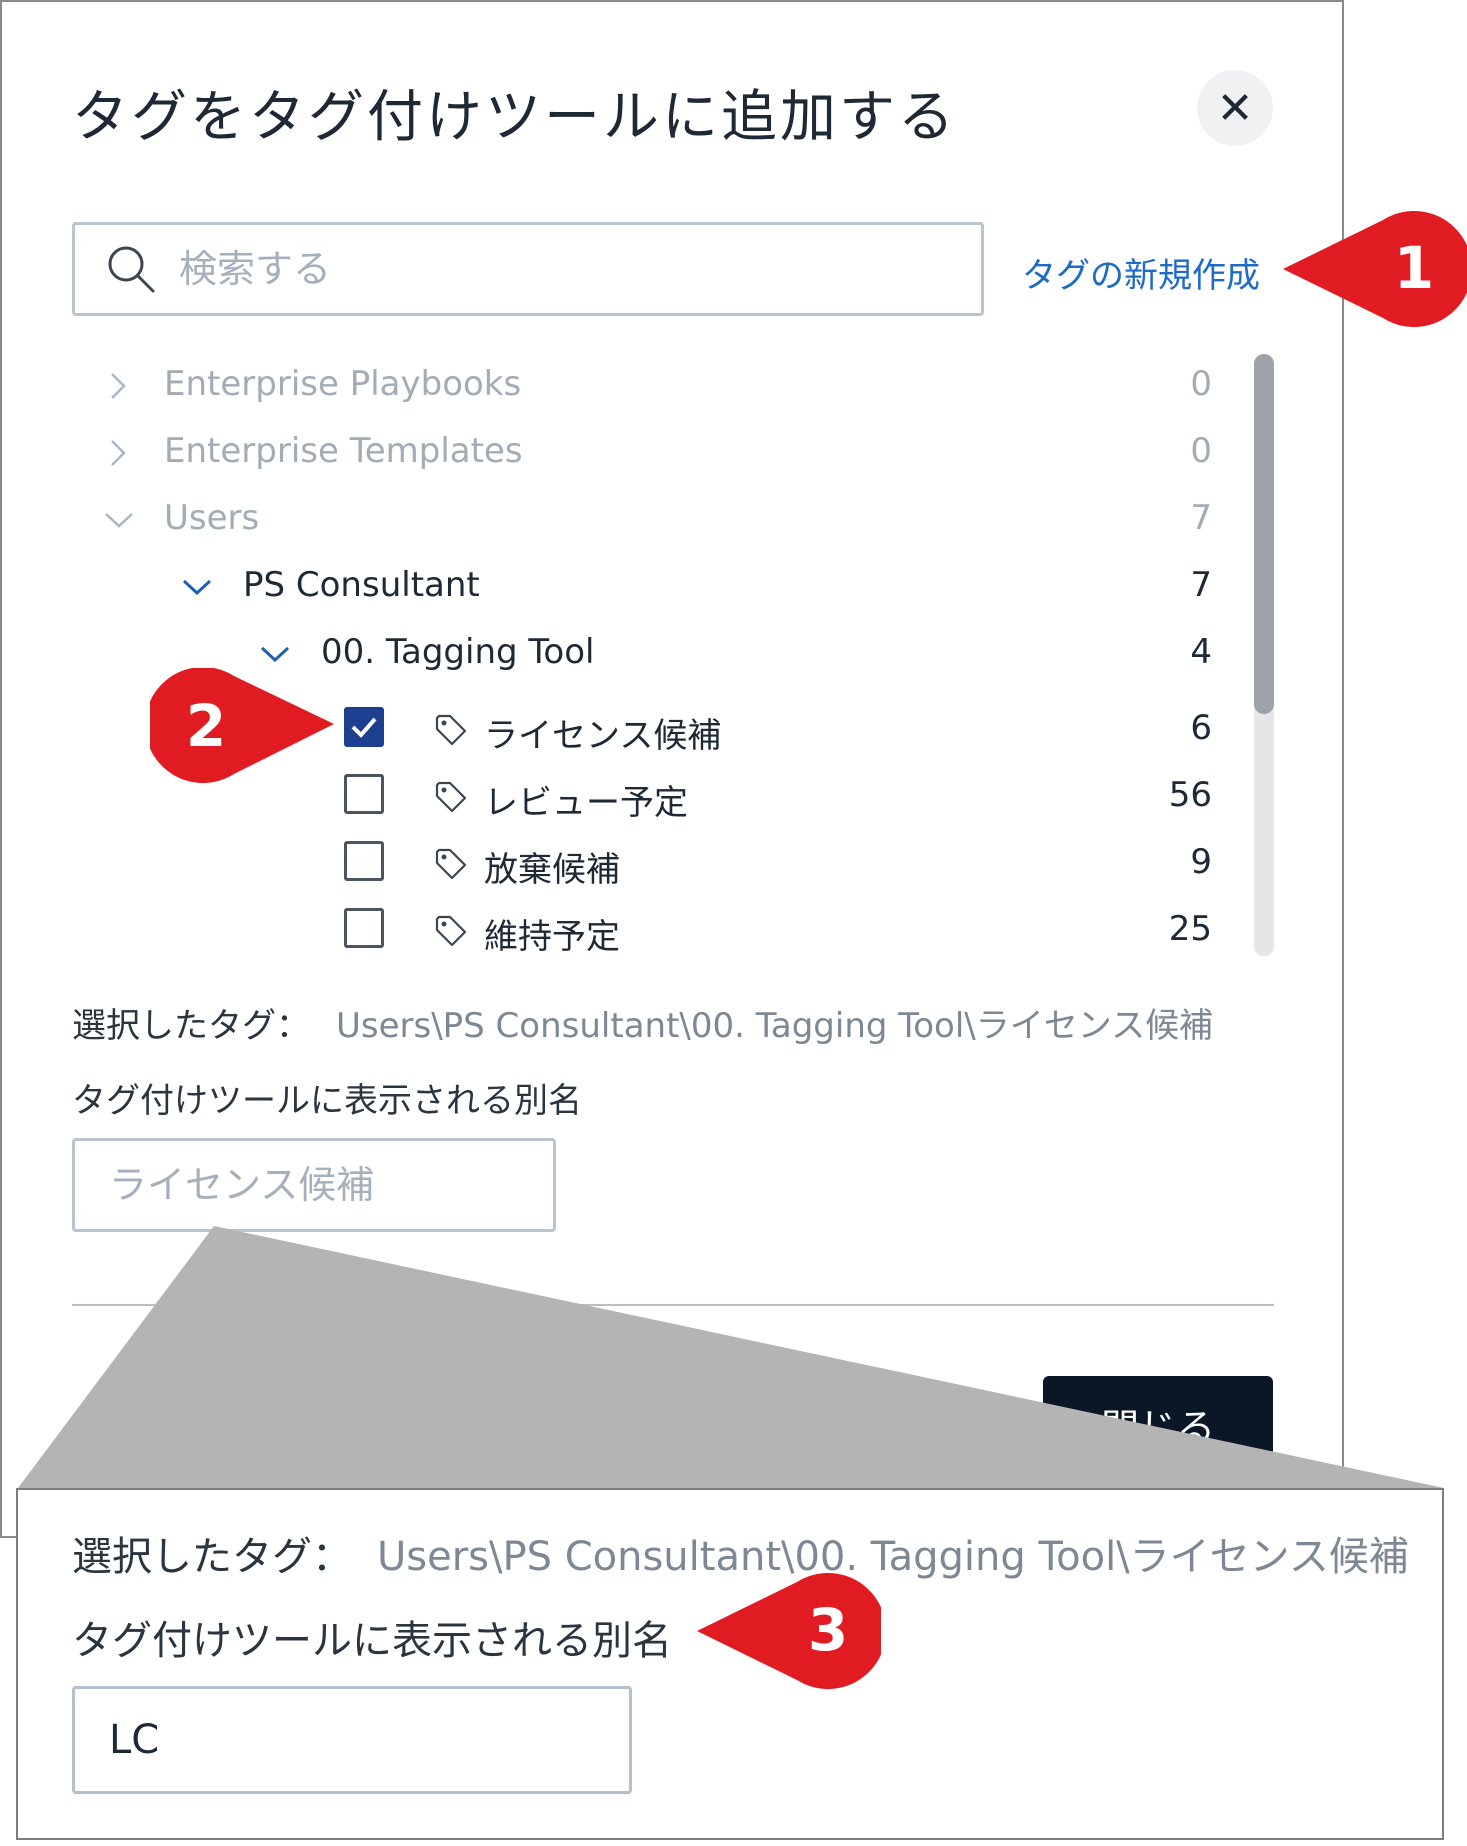 Image resolution: width=1467 pixels, height=1846 pixels. Describe the element at coordinates (1190, 795) in the screenshot. I see `tag-count: 56` at that location.